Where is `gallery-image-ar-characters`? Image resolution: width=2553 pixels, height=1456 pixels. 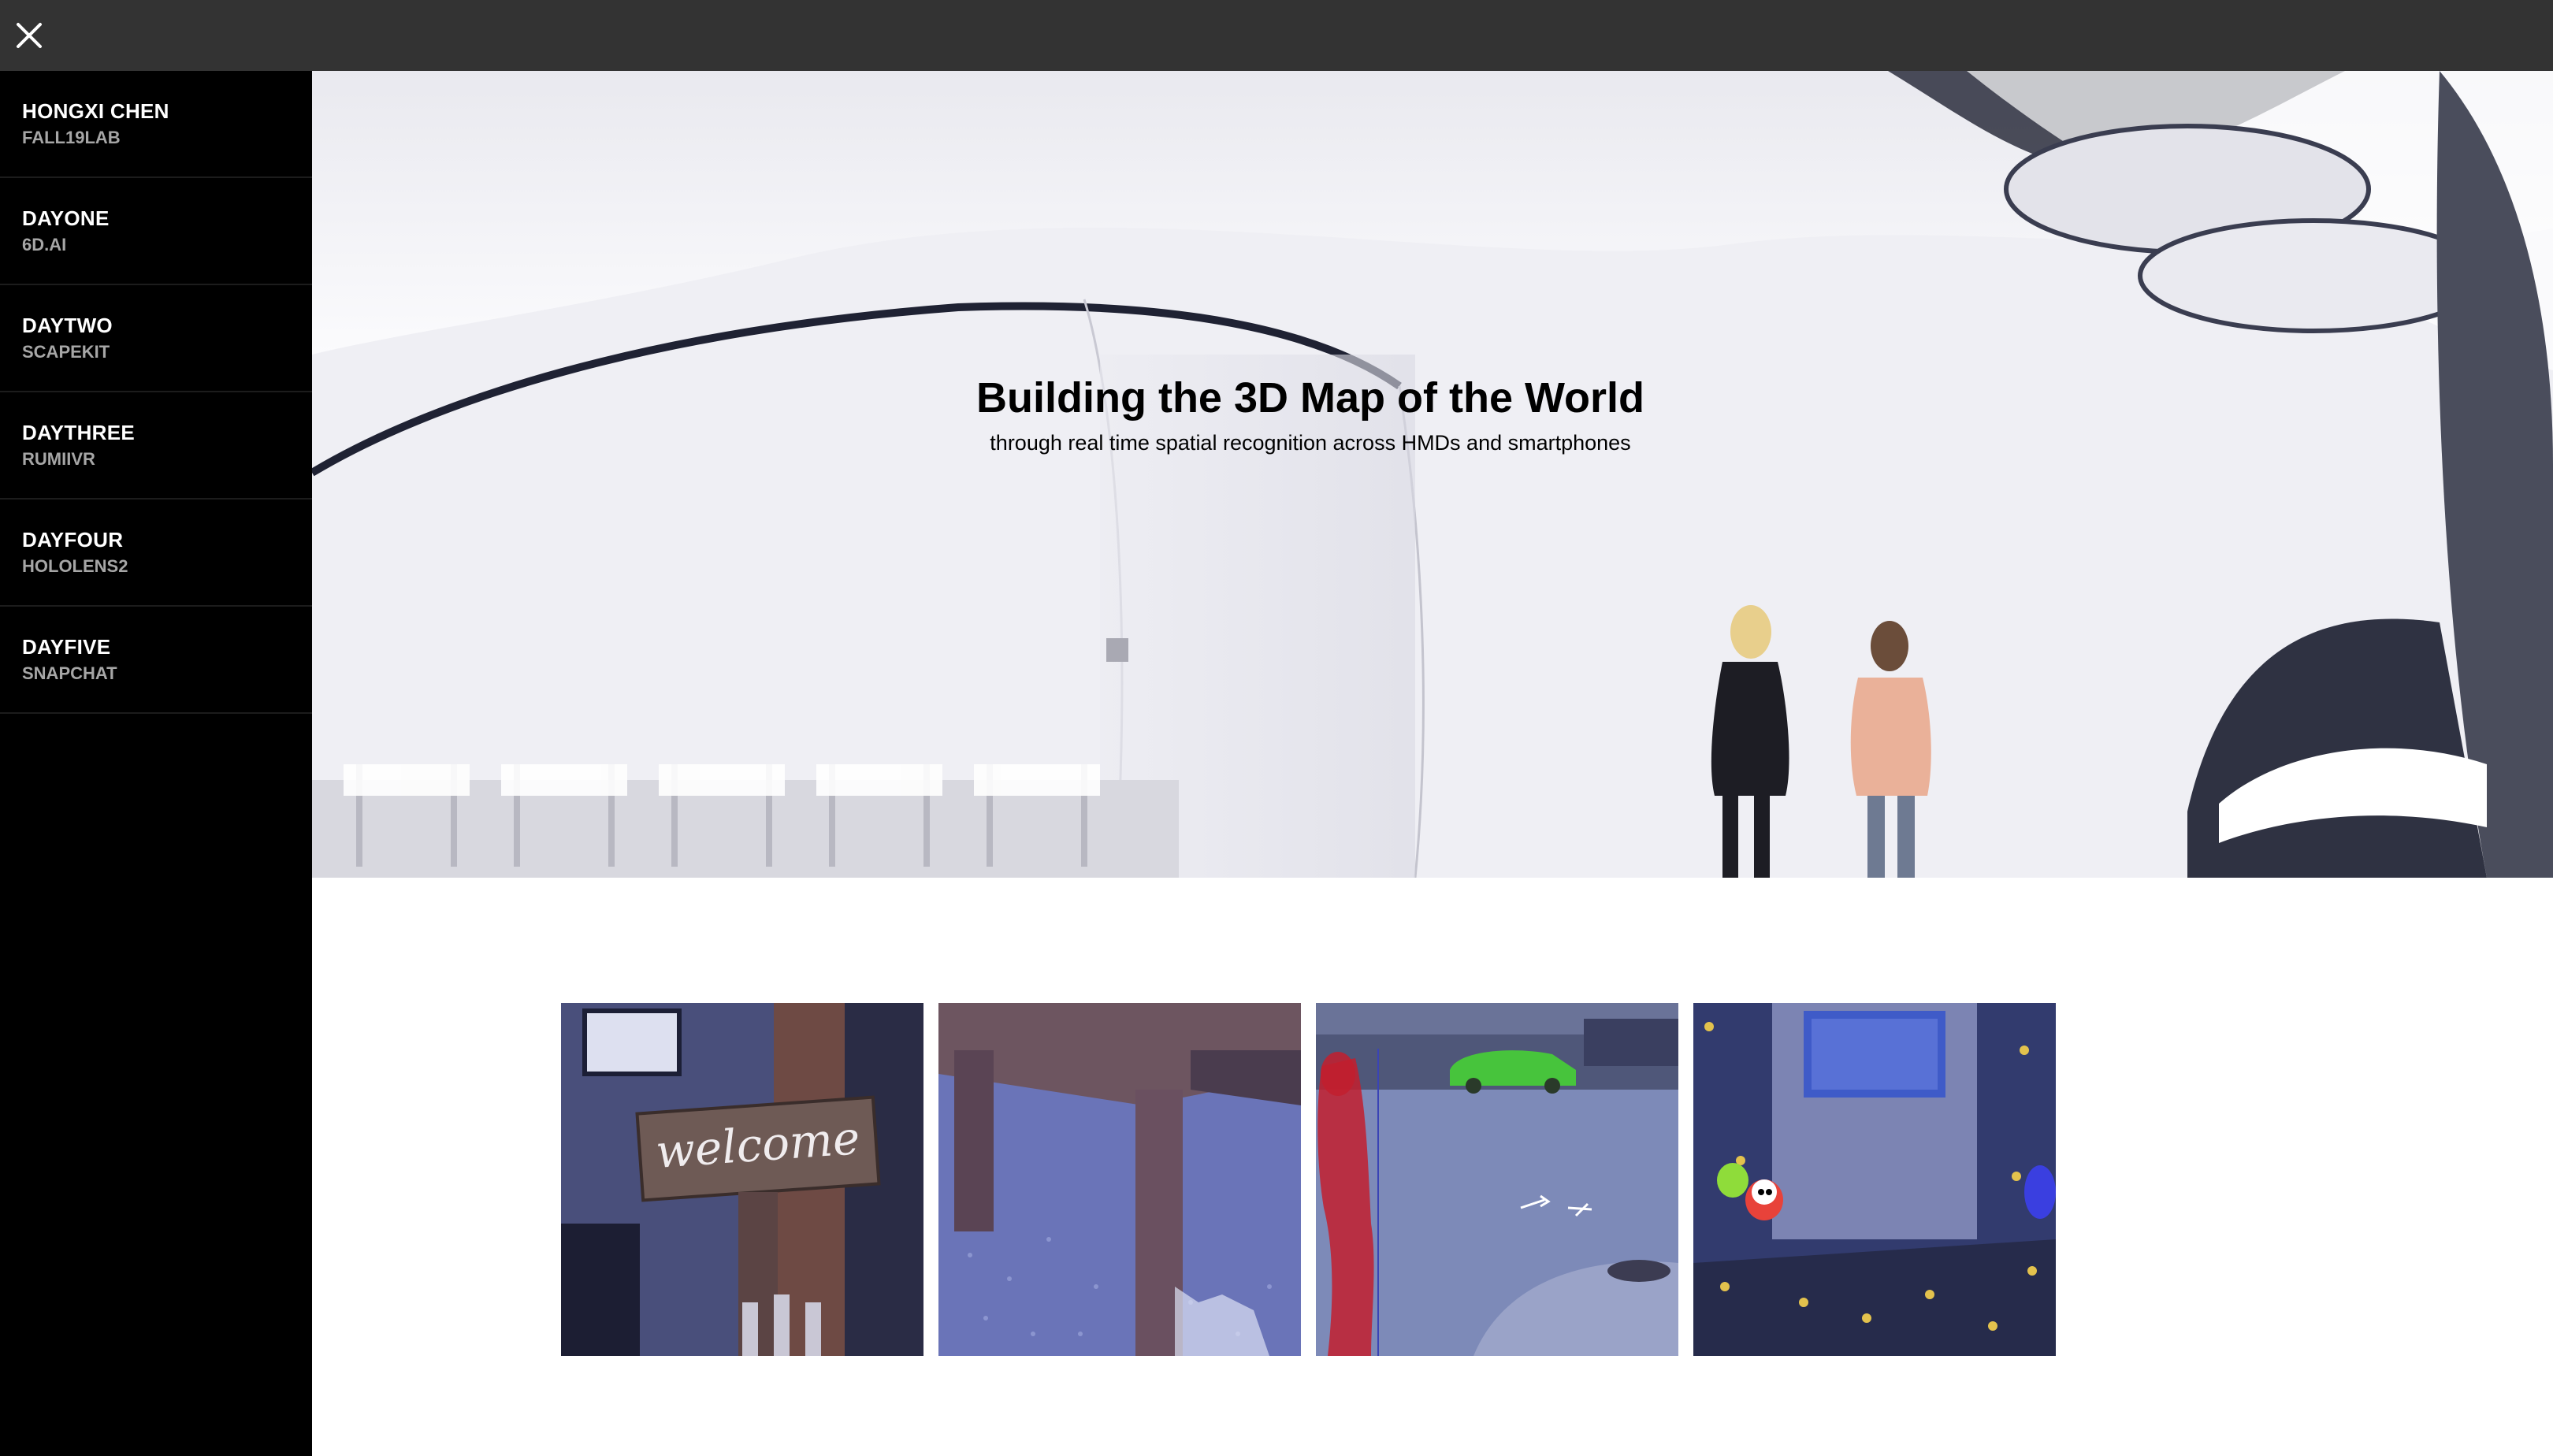
gallery-image-ar-characters is located at coordinates (1875, 1179).